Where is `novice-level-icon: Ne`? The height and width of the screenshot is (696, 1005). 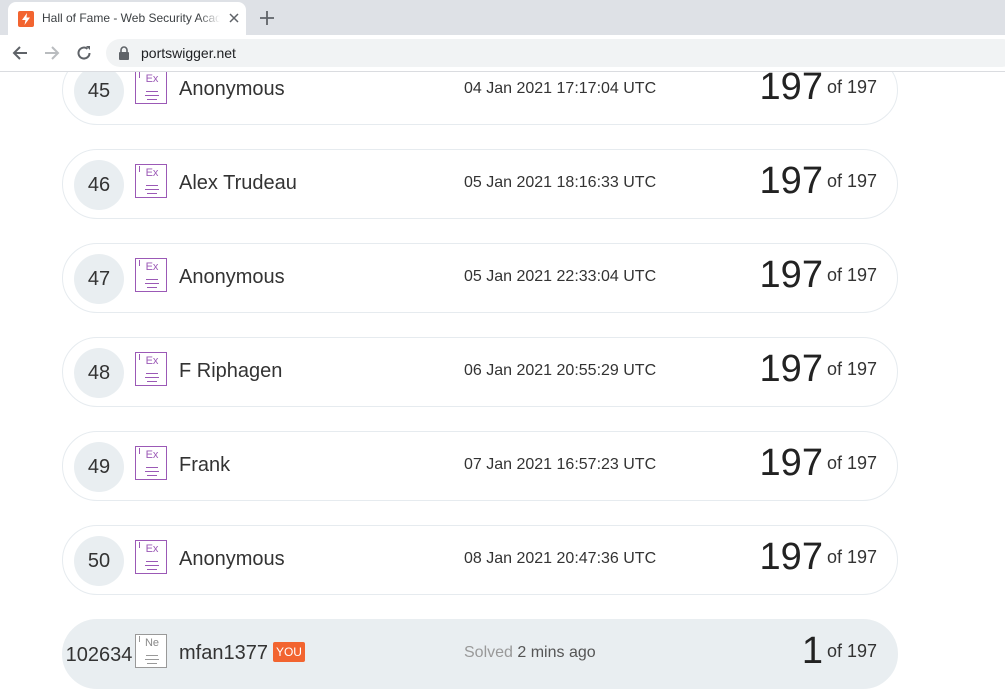 novice-level-icon: Ne is located at coordinates (151, 651).